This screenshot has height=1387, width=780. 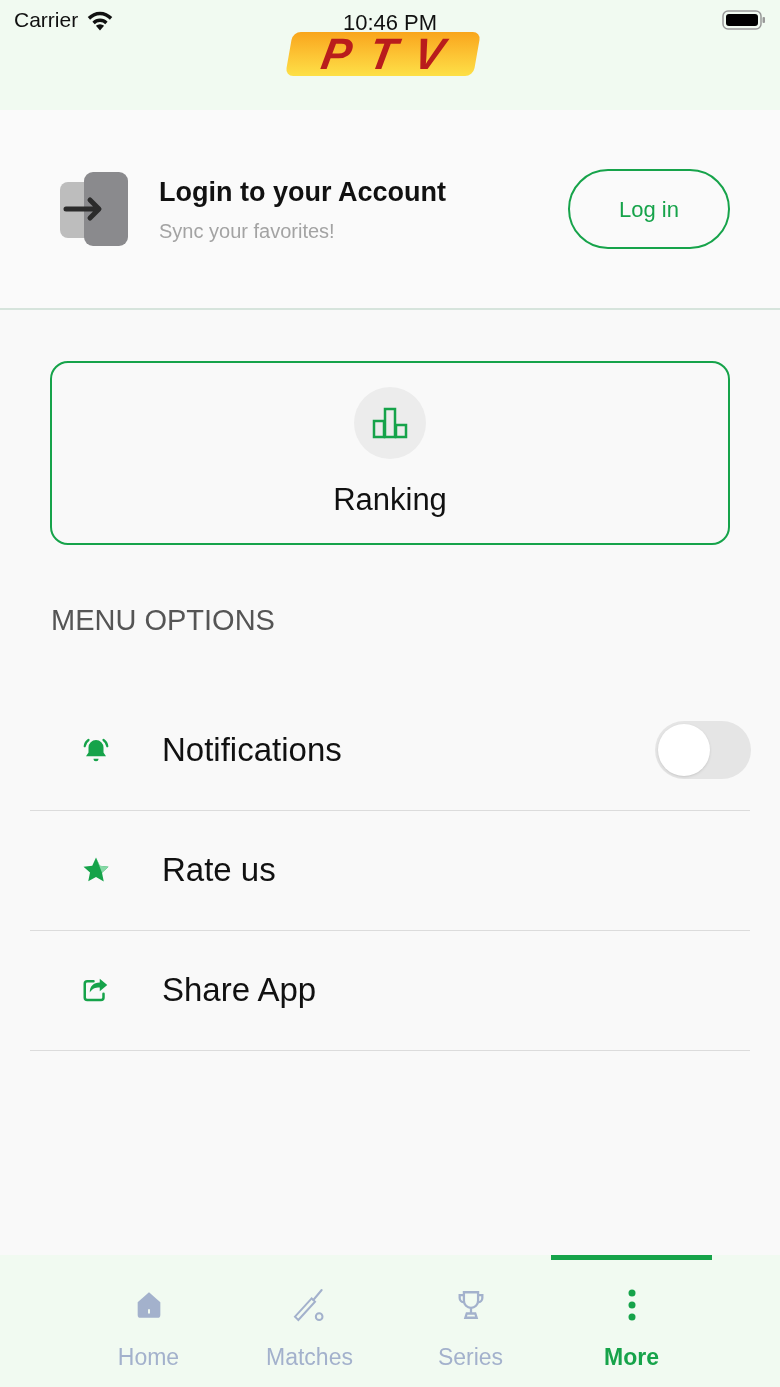 What do you see at coordinates (383, 54) in the screenshot?
I see `logo: PTV` at bounding box center [383, 54].